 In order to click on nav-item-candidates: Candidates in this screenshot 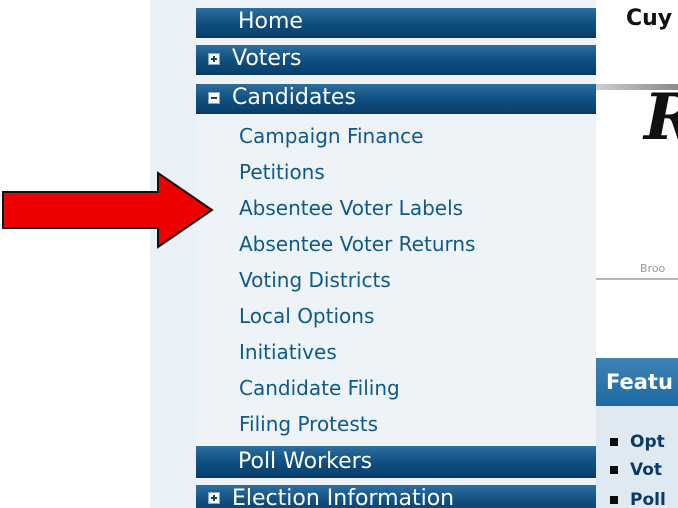, I will do `click(396, 99)`.